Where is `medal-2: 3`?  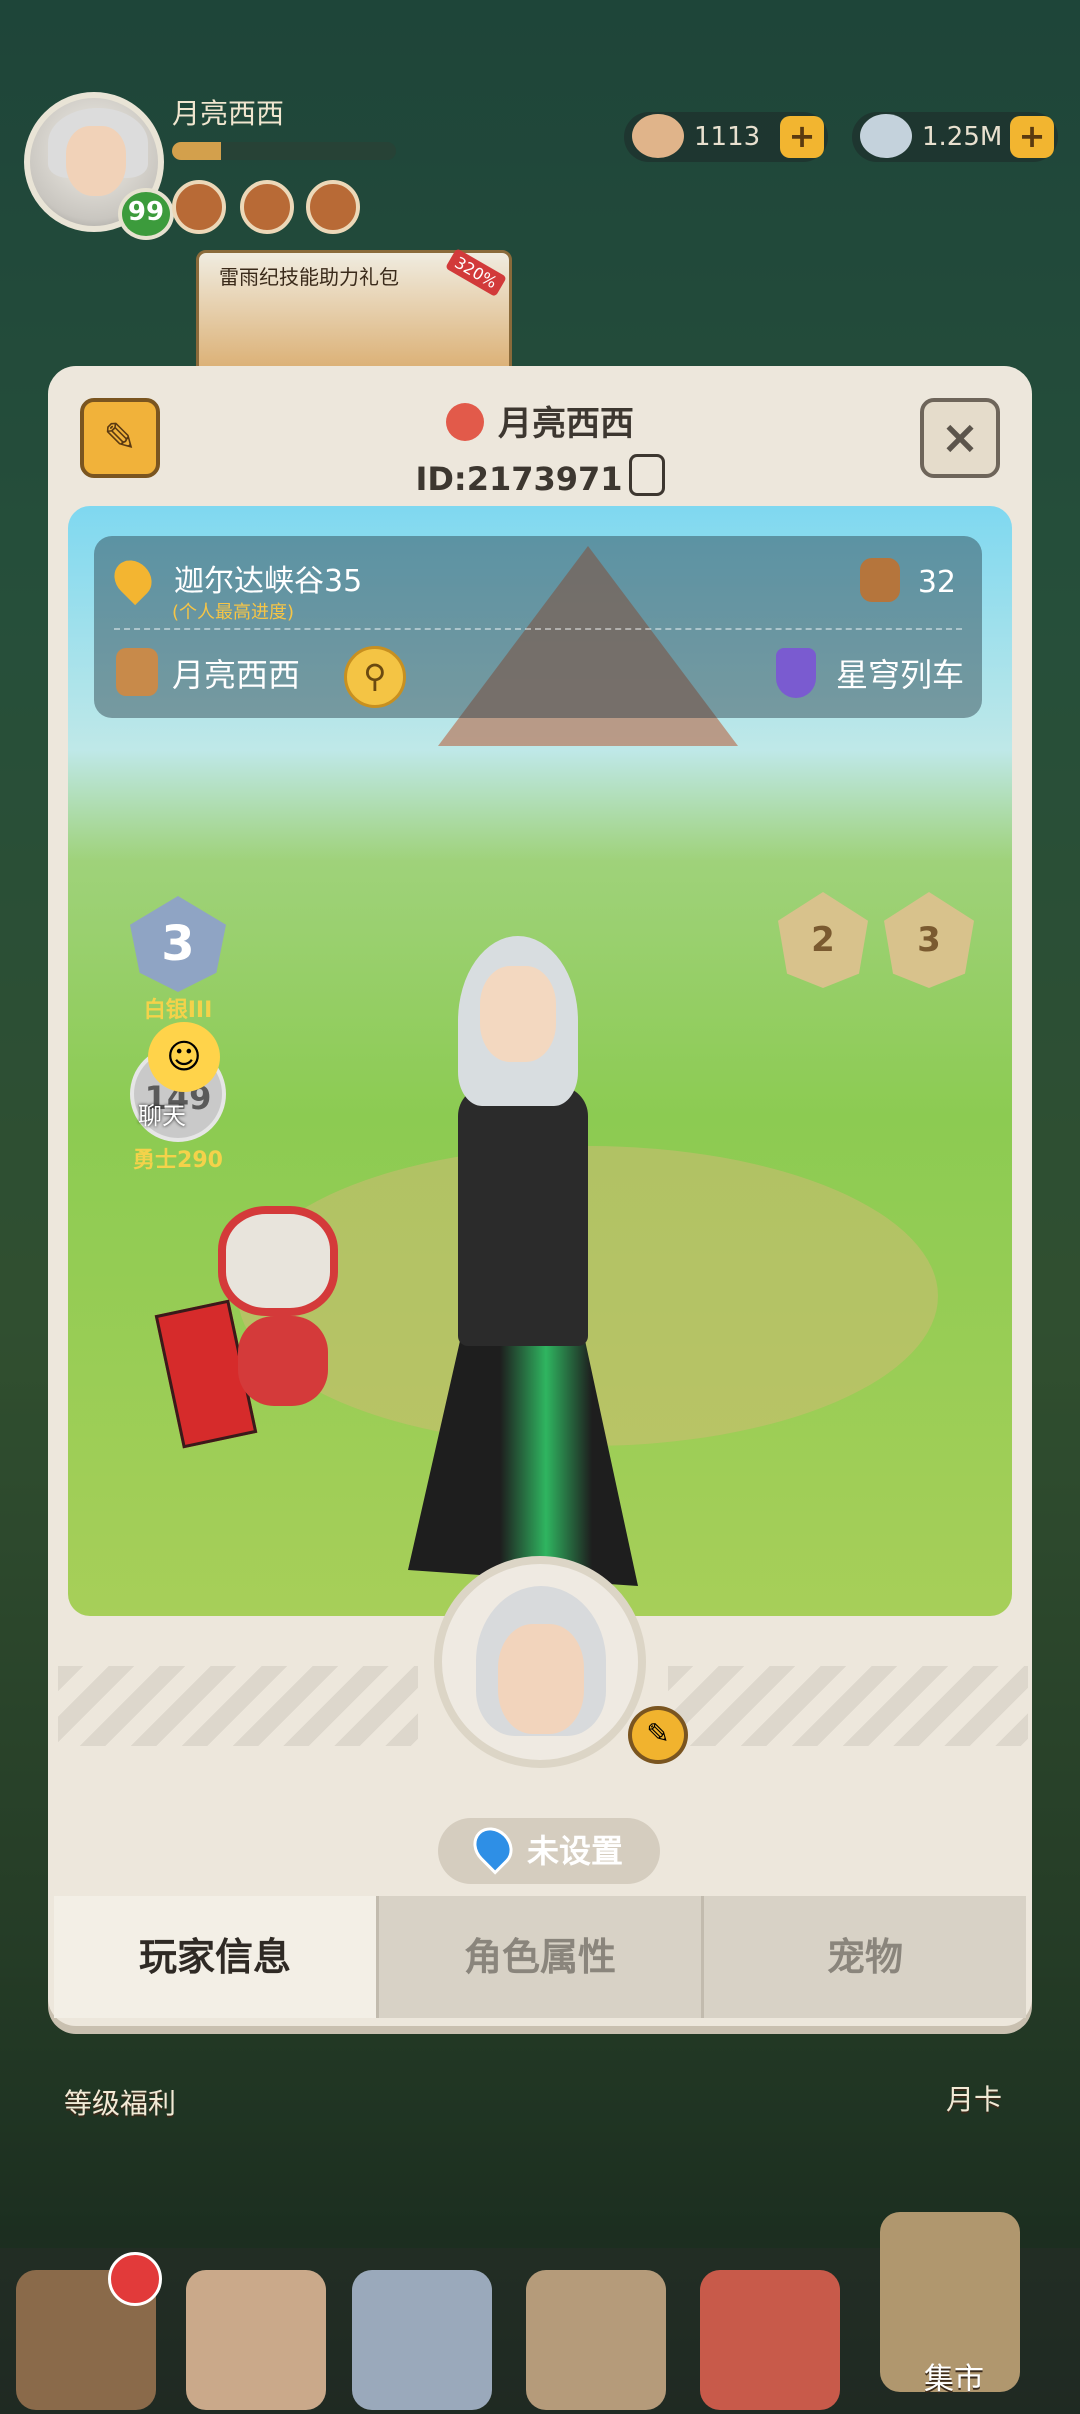 medal-2: 3 is located at coordinates (929, 940).